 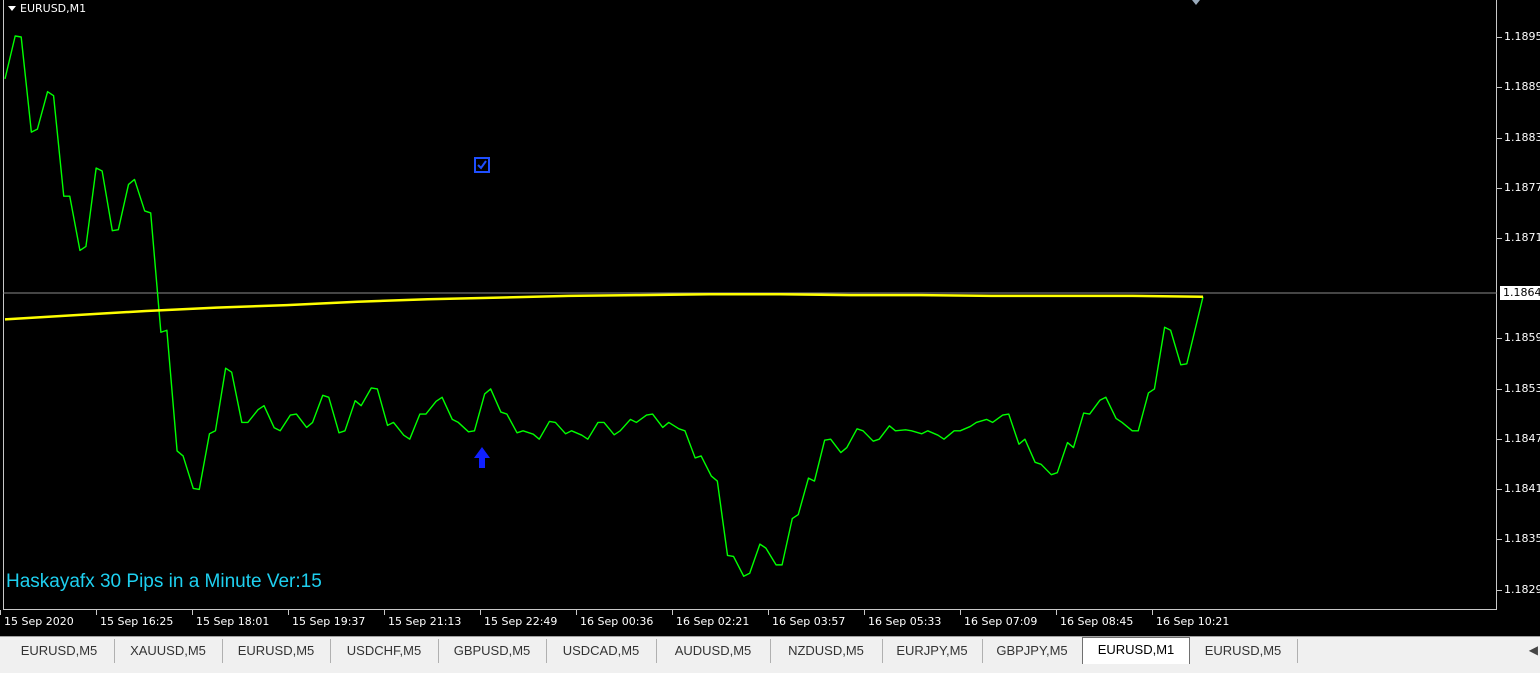 What do you see at coordinates (713, 651) in the screenshot?
I see `chart-tab: AUDUSD,M5` at bounding box center [713, 651].